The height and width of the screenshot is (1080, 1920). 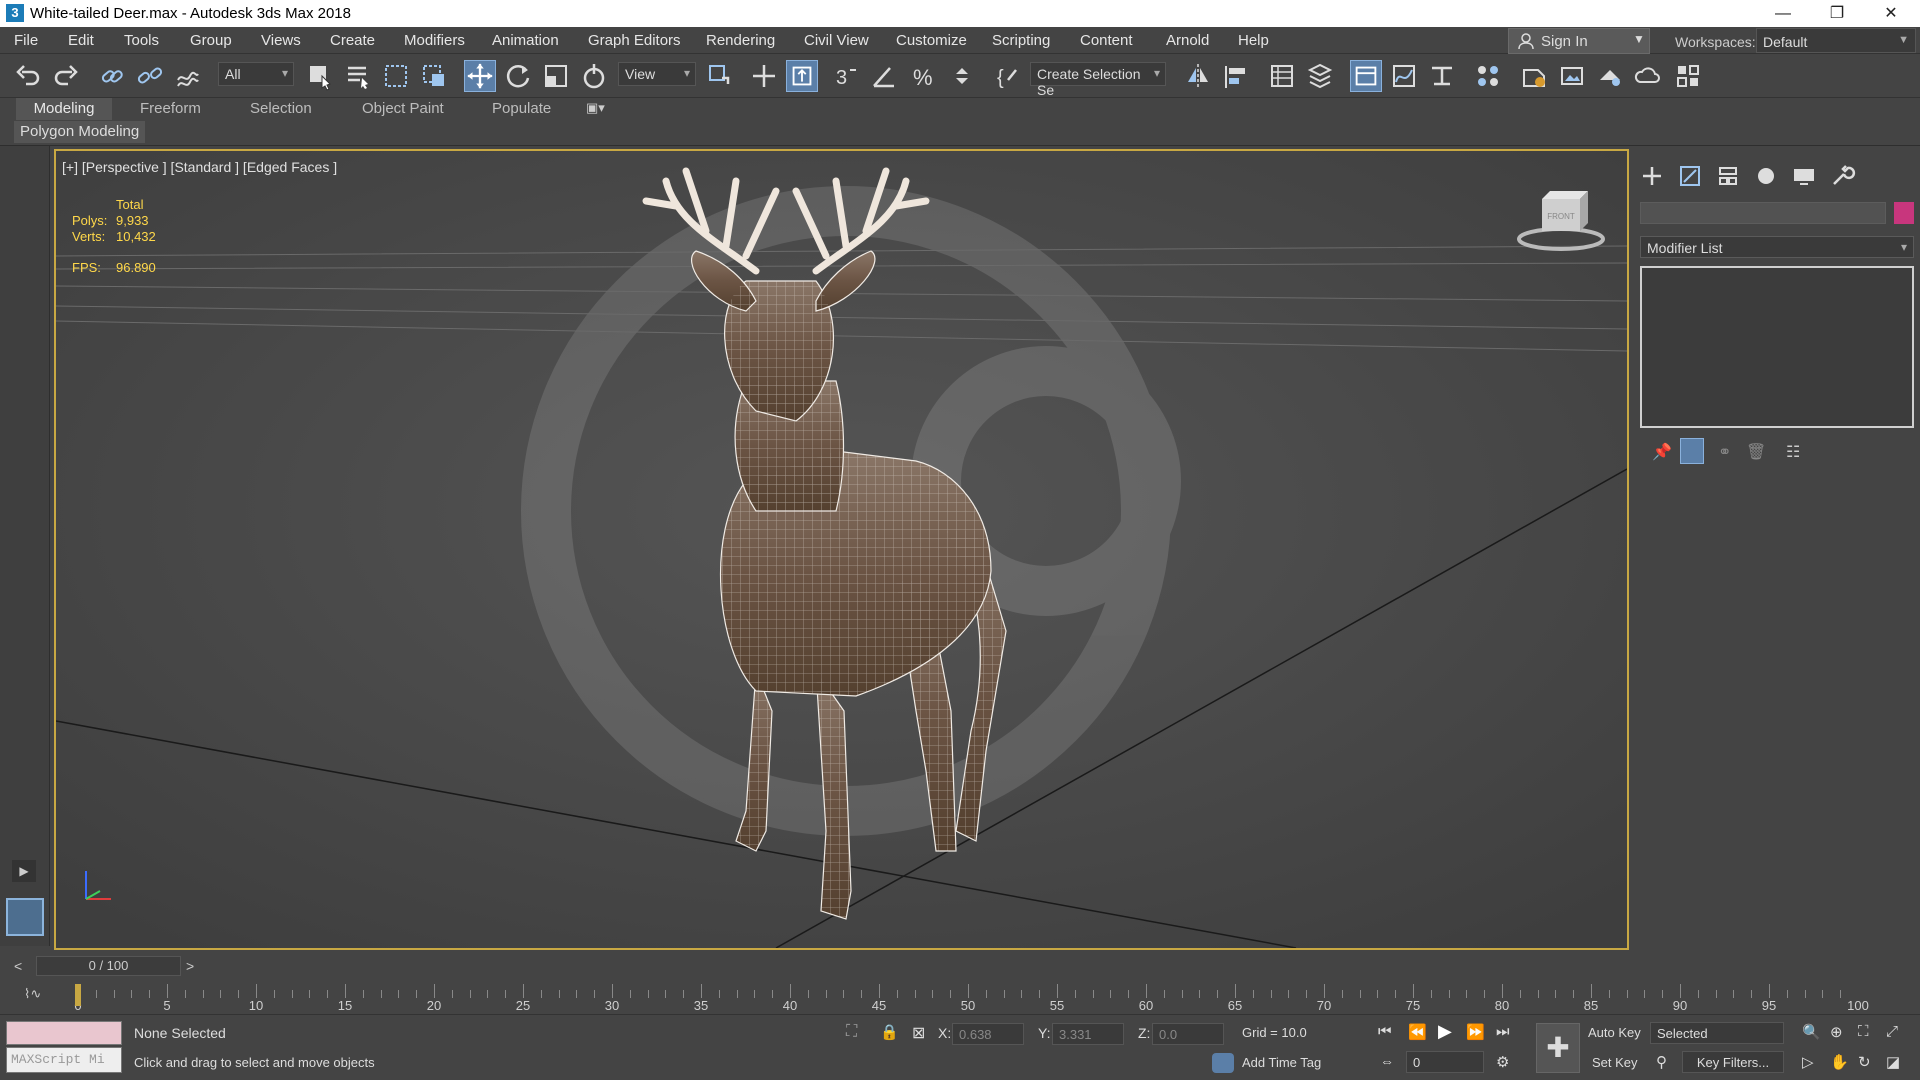 What do you see at coordinates (434, 76) in the screenshot?
I see `window-crossing-icon` at bounding box center [434, 76].